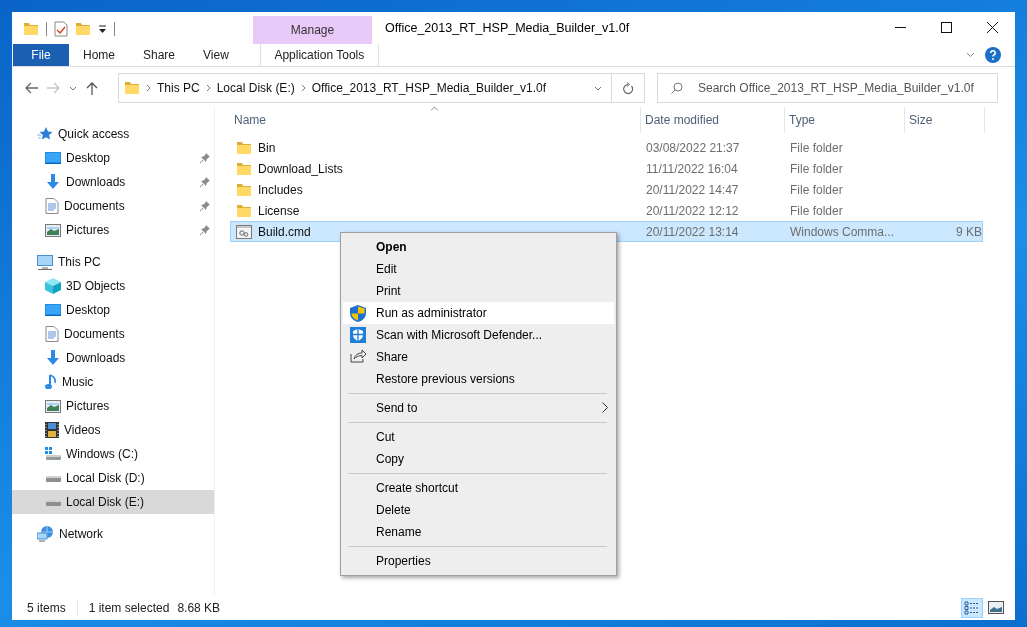  I want to click on sidebar-item: Local Disk (E:), so click(113, 502).